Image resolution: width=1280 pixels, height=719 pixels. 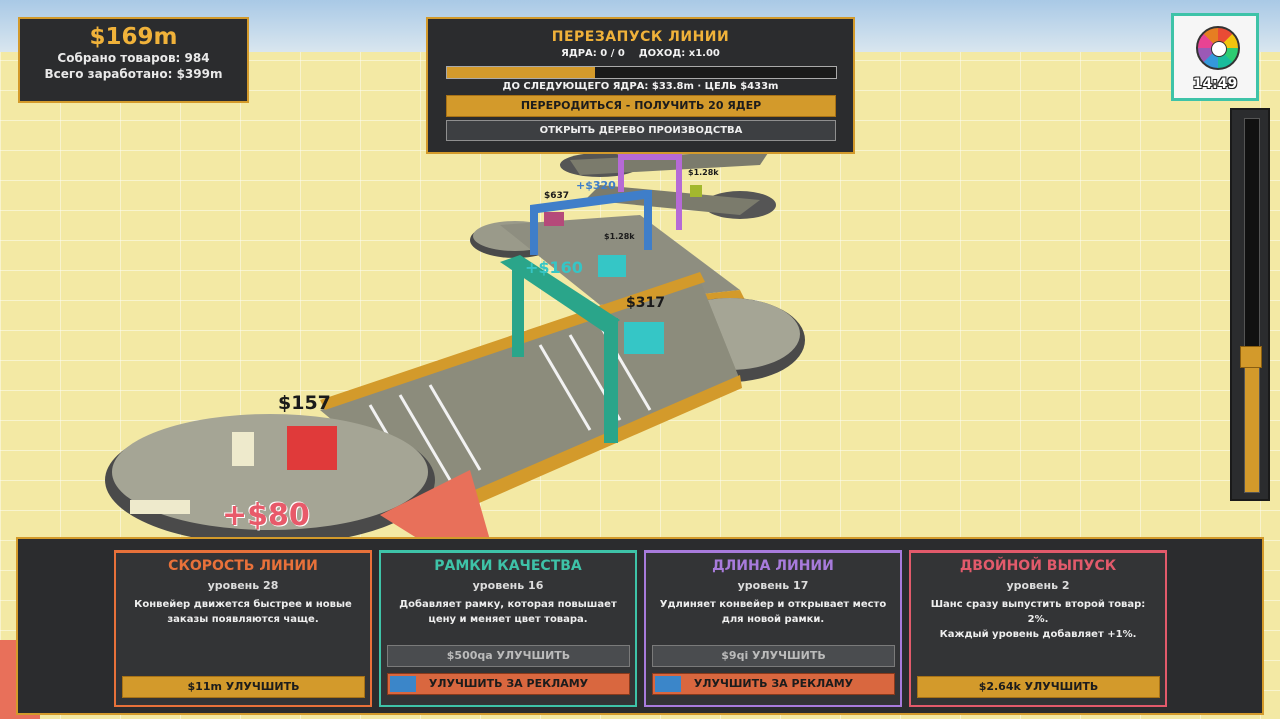 I want to click on price-label: $317, so click(x=645, y=303).